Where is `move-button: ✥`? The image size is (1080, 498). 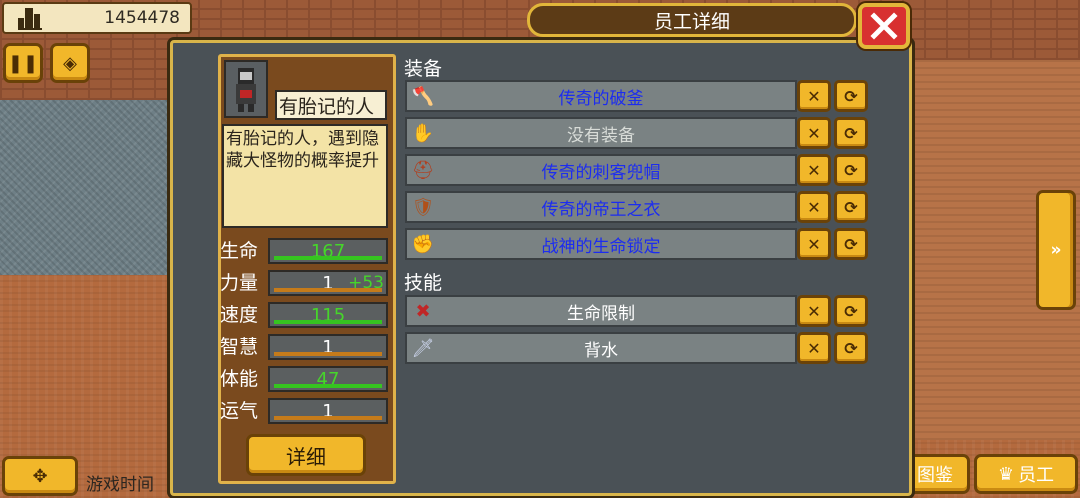 move-button: ✥ is located at coordinates (40, 476).